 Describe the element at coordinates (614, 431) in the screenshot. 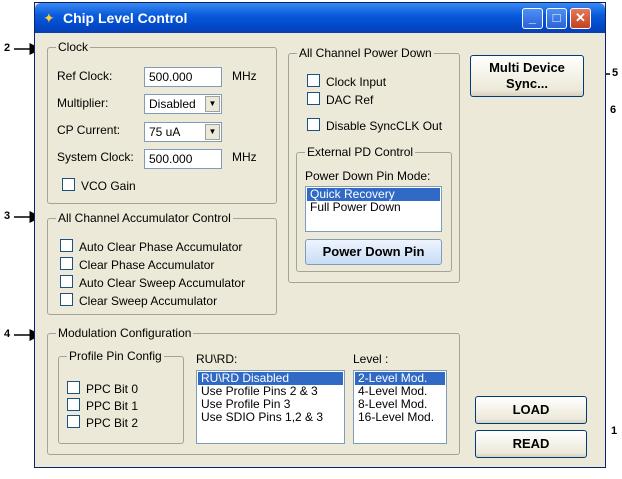

I see `callout-1: 1` at that location.